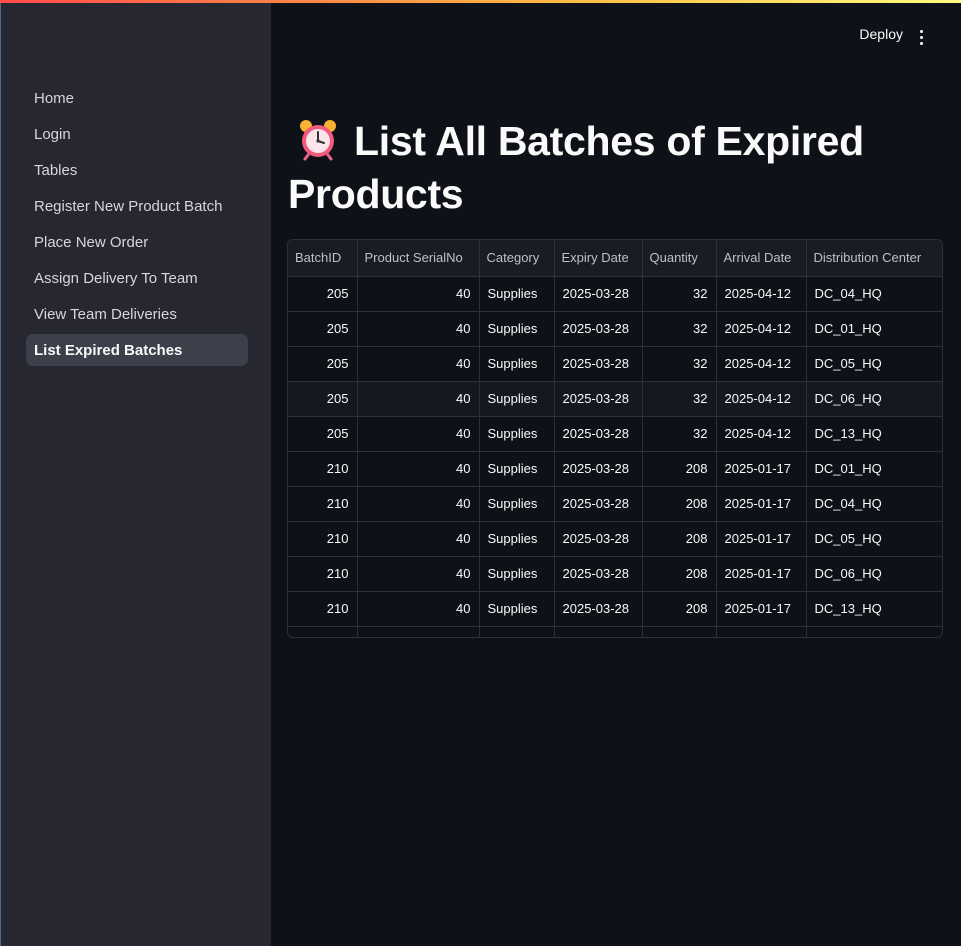 This screenshot has height=946, width=961. What do you see at coordinates (137, 350) in the screenshot?
I see `sidebar-item-list-expired-batches: List Expired Batches` at bounding box center [137, 350].